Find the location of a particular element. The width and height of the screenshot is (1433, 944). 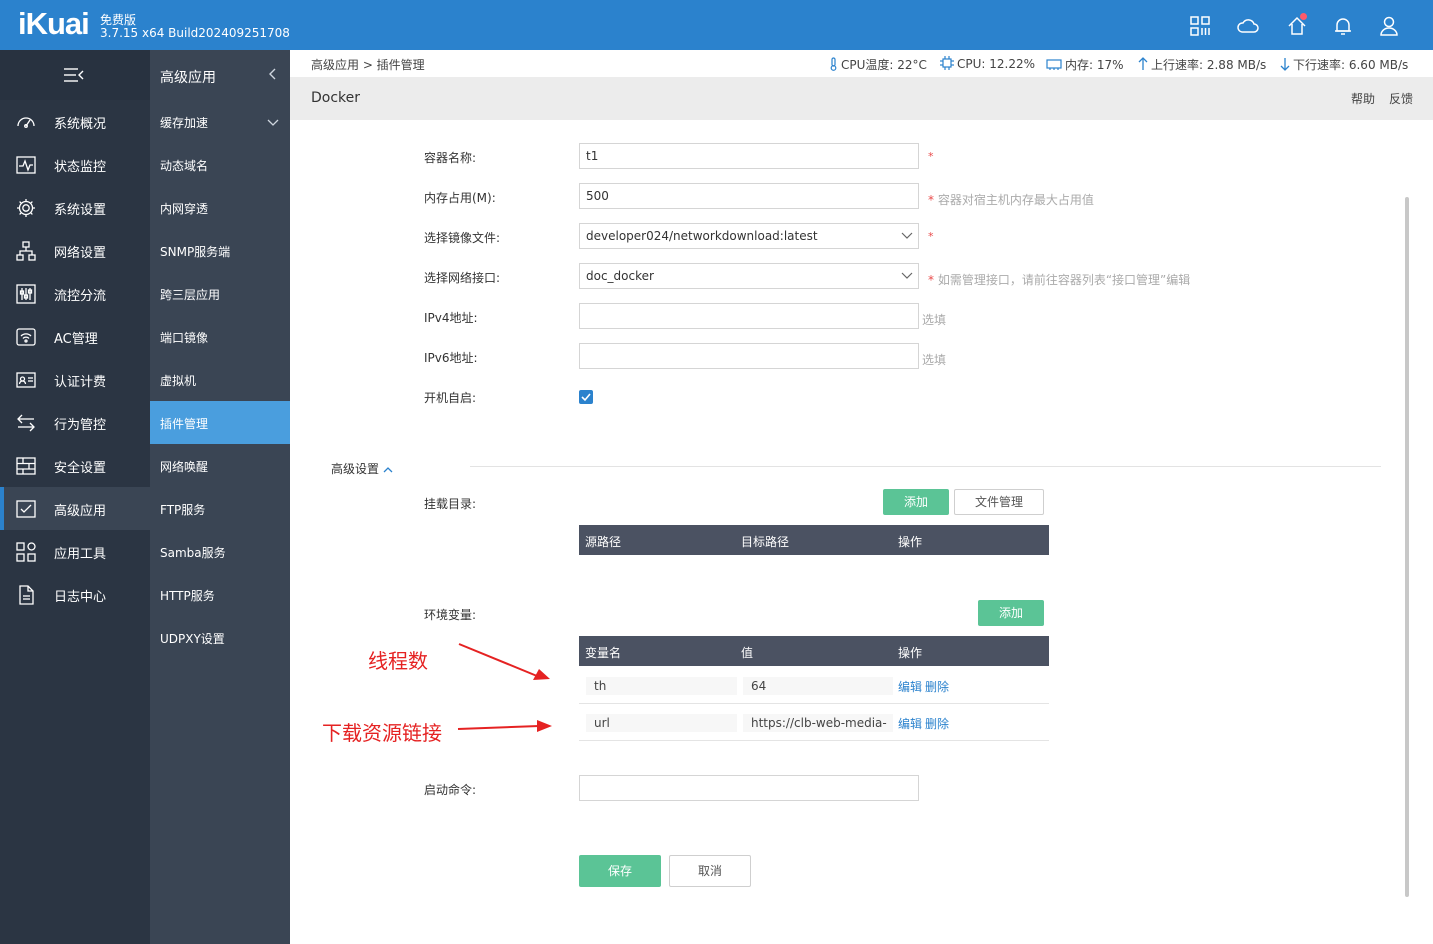

column-header: 目标路径 is located at coordinates (765, 542).